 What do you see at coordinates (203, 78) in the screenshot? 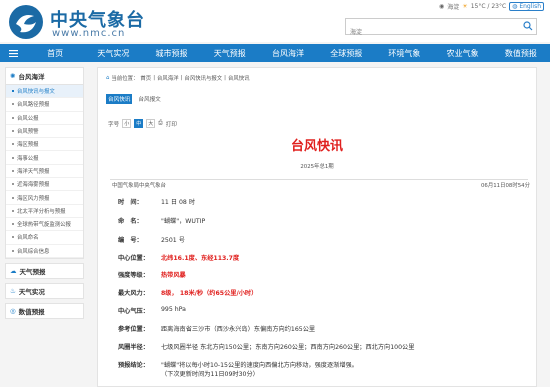
I see `breadcrumb-flash-report: 台风快讯与报文` at bounding box center [203, 78].